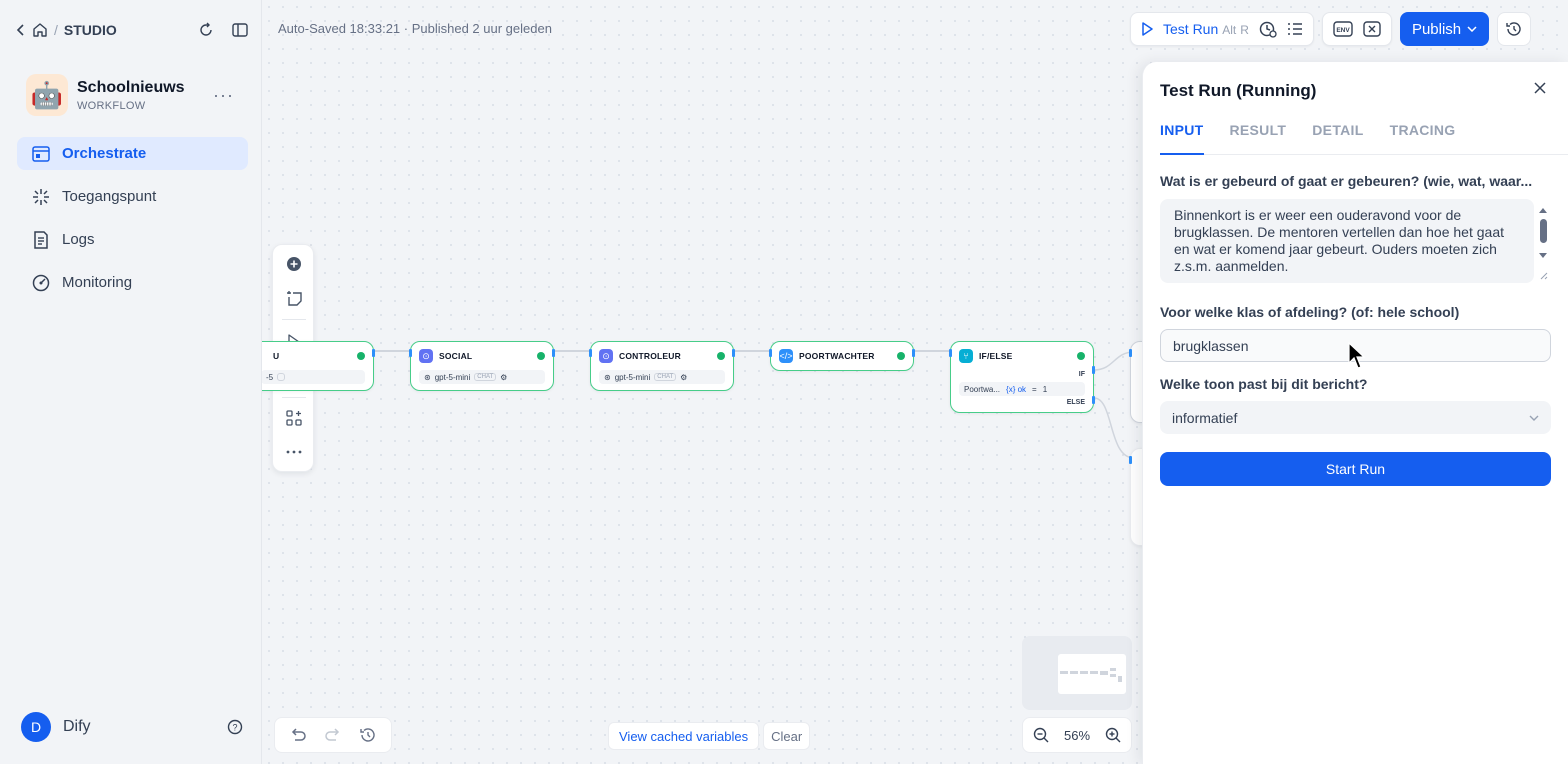 Image resolution: width=1568 pixels, height=764 pixels. Describe the element at coordinates (41, 197) in the screenshot. I see `access-point-icon` at that location.